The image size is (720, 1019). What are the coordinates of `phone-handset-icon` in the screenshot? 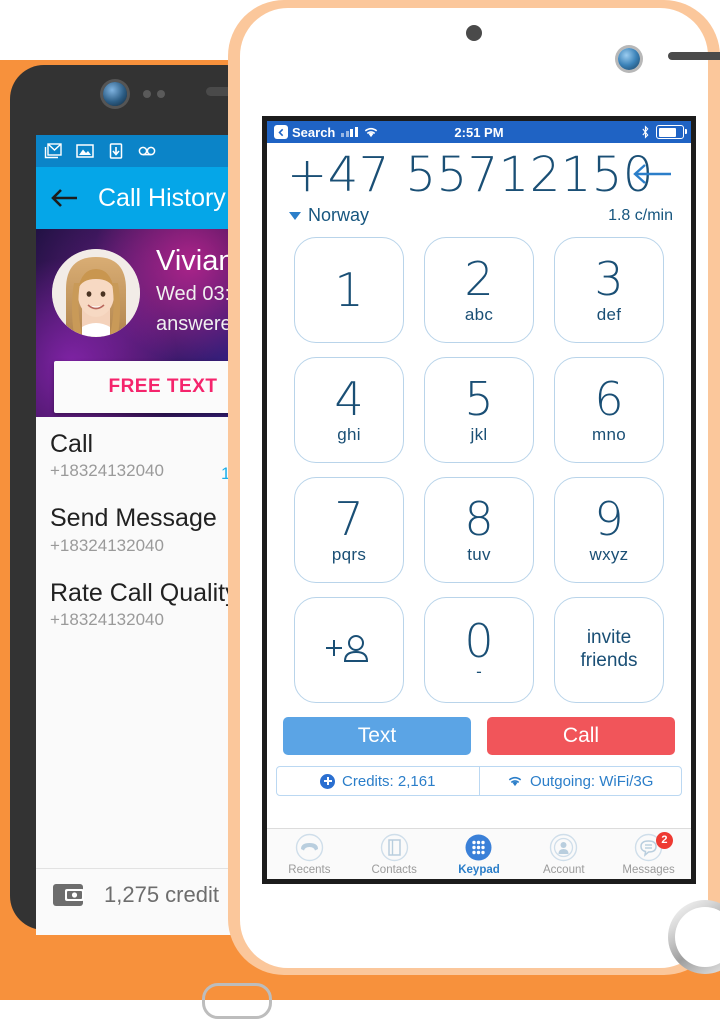 It's located at (309, 847).